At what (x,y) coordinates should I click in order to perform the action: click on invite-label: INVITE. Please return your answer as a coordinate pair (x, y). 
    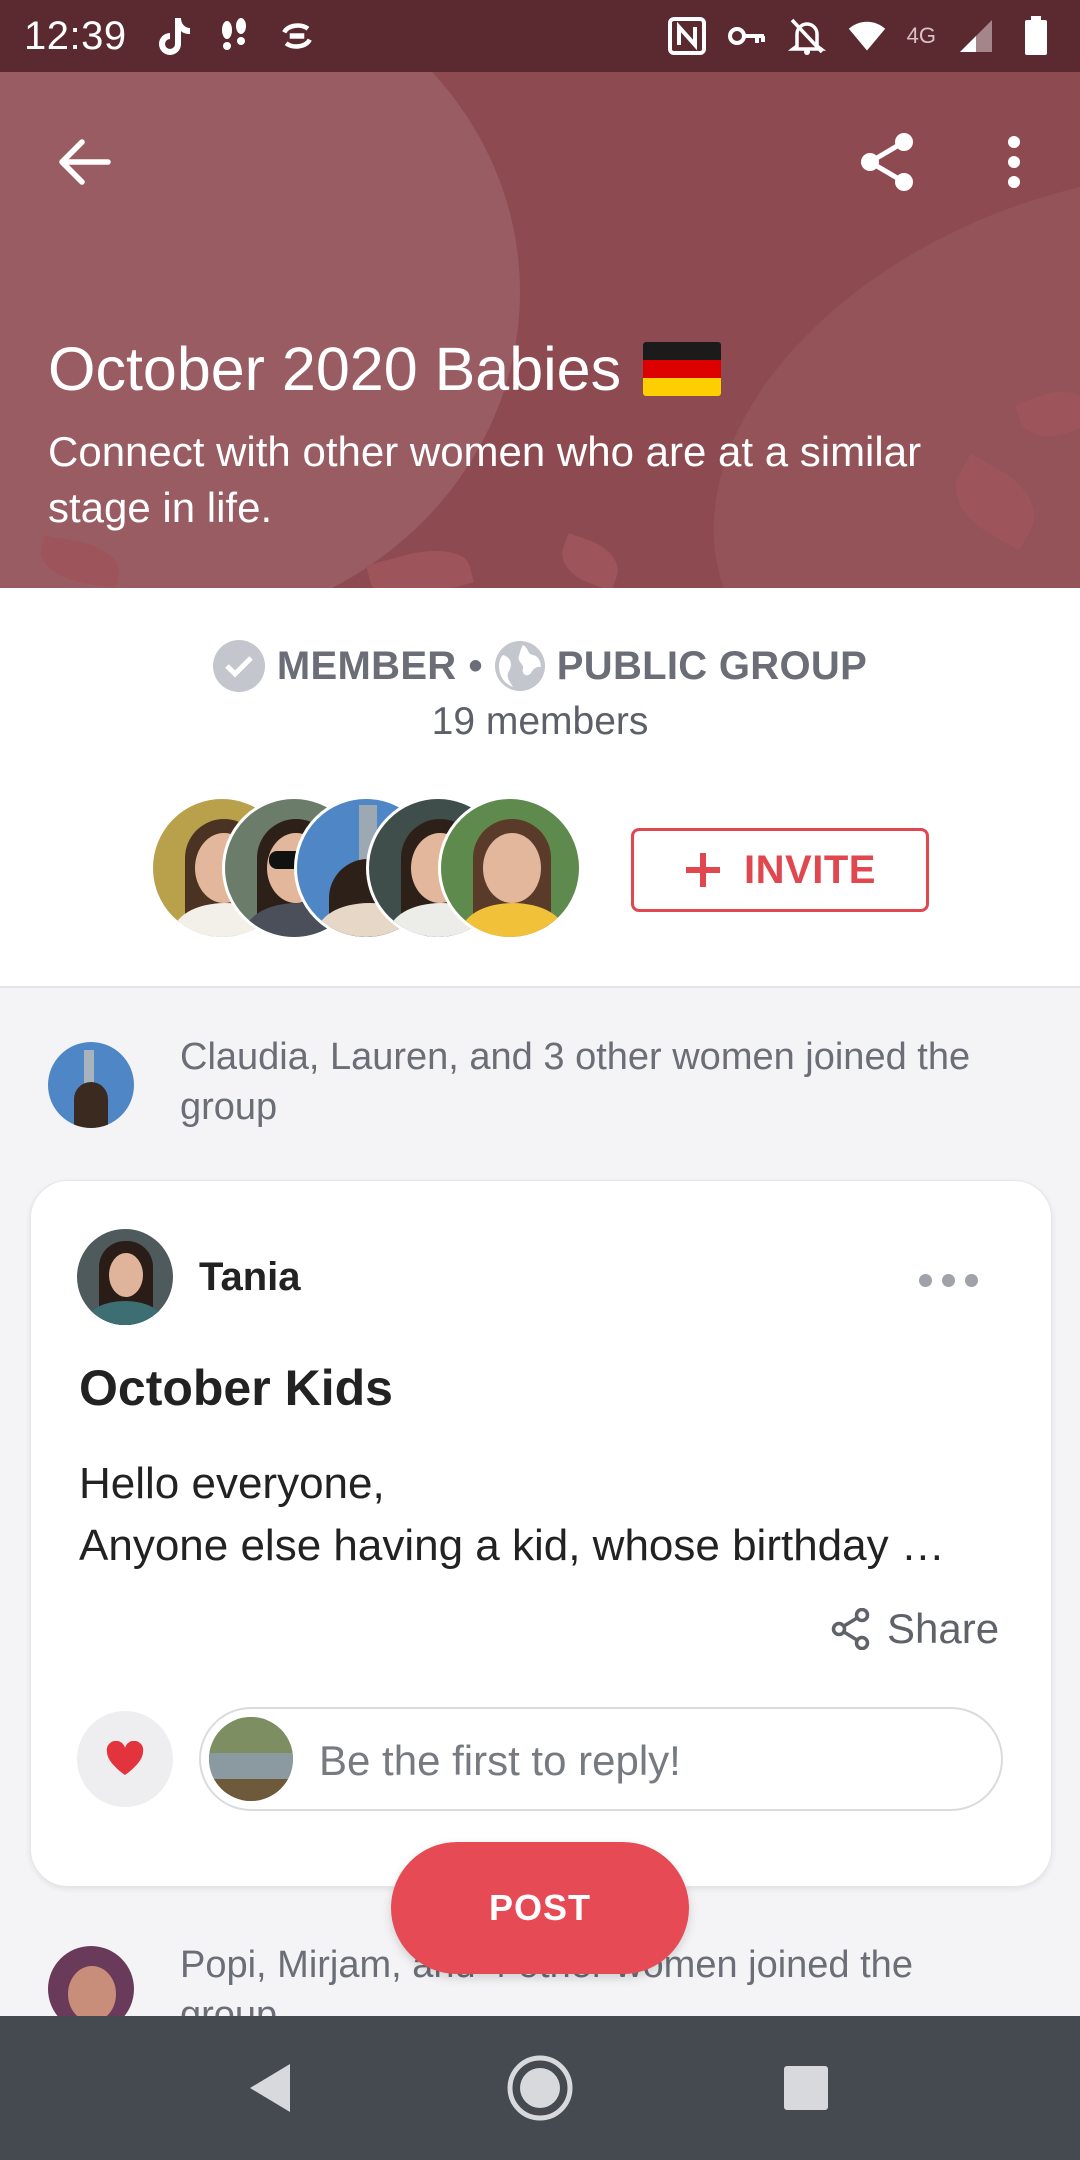
    Looking at the image, I should click on (810, 869).